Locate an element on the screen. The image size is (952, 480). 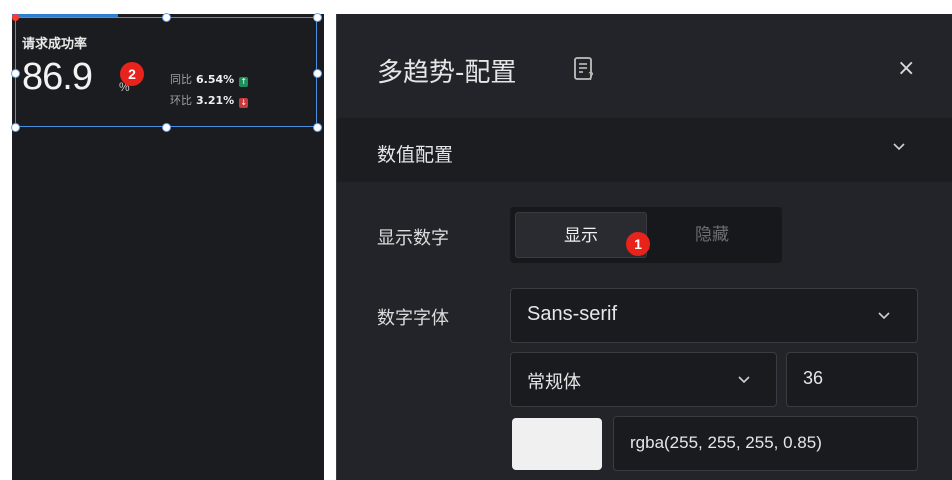
section-title: 数值配置 is located at coordinates (415, 155).